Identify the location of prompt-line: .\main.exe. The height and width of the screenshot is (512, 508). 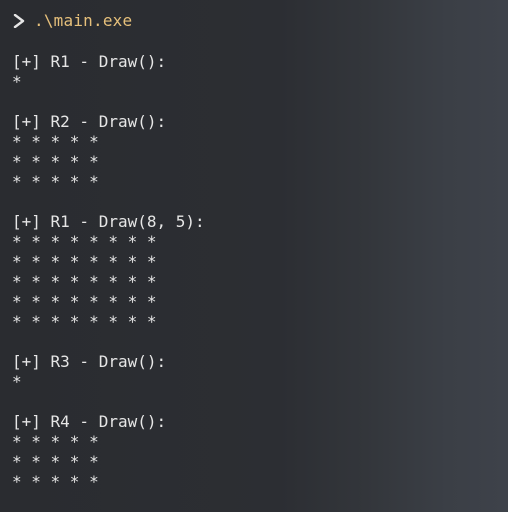
(72, 21).